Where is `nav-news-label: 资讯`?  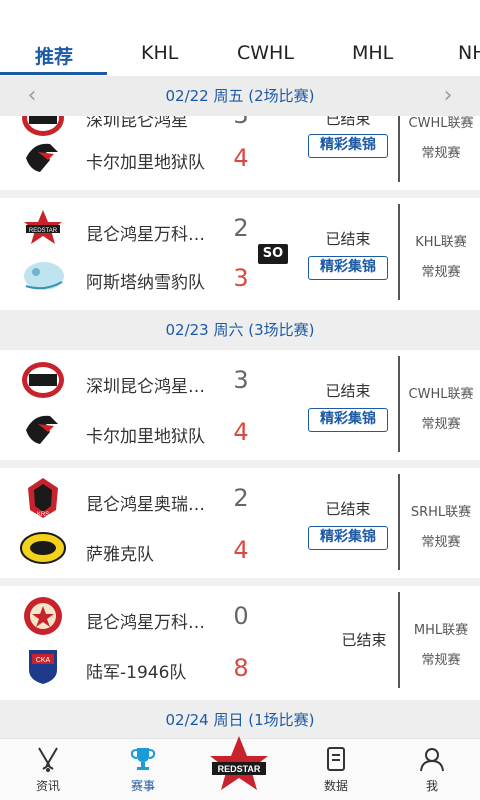
nav-news-label: 资讯 is located at coordinates (47, 786).